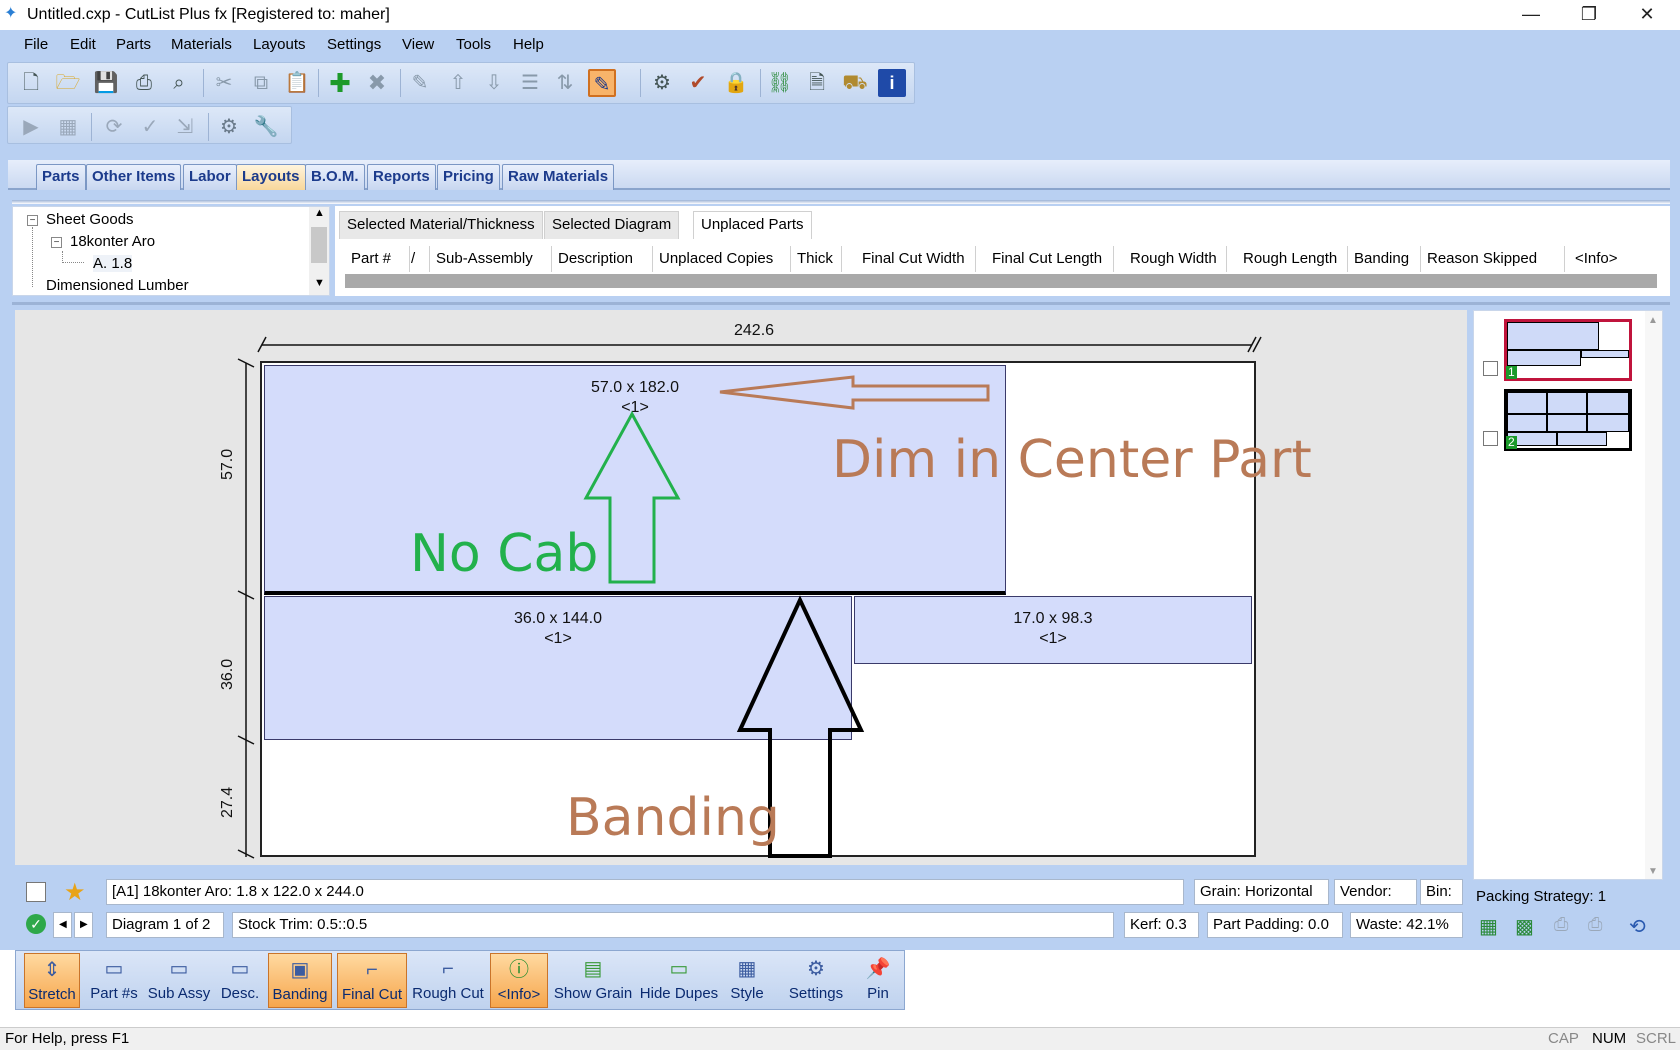  What do you see at coordinates (1161, 925) in the screenshot?
I see `kerf-info: Kerf: 0.3` at bounding box center [1161, 925].